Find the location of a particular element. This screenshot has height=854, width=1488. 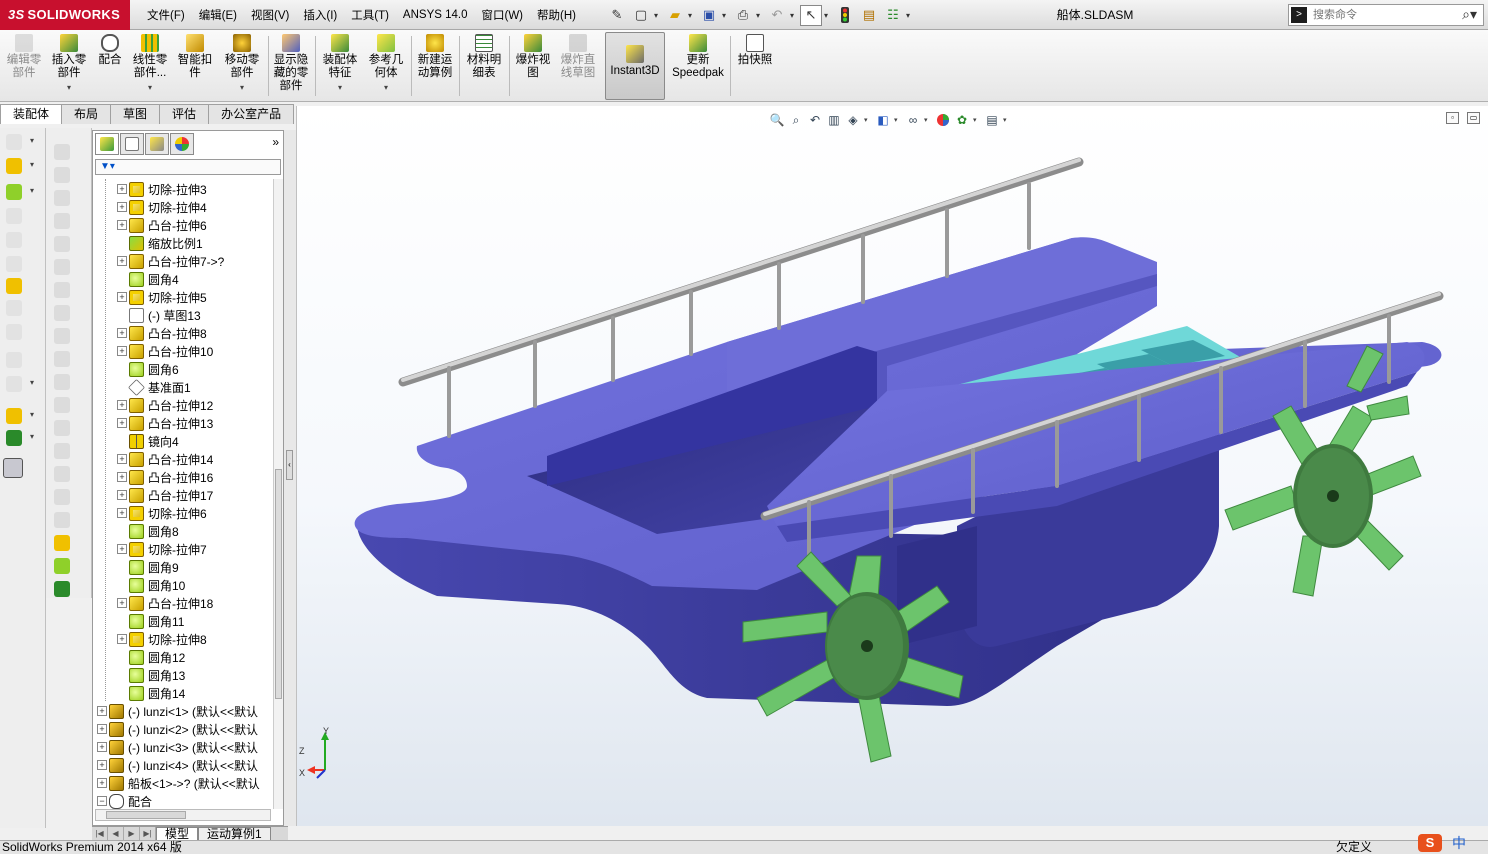

ime-language: 中 is located at coordinates (1459, 843).